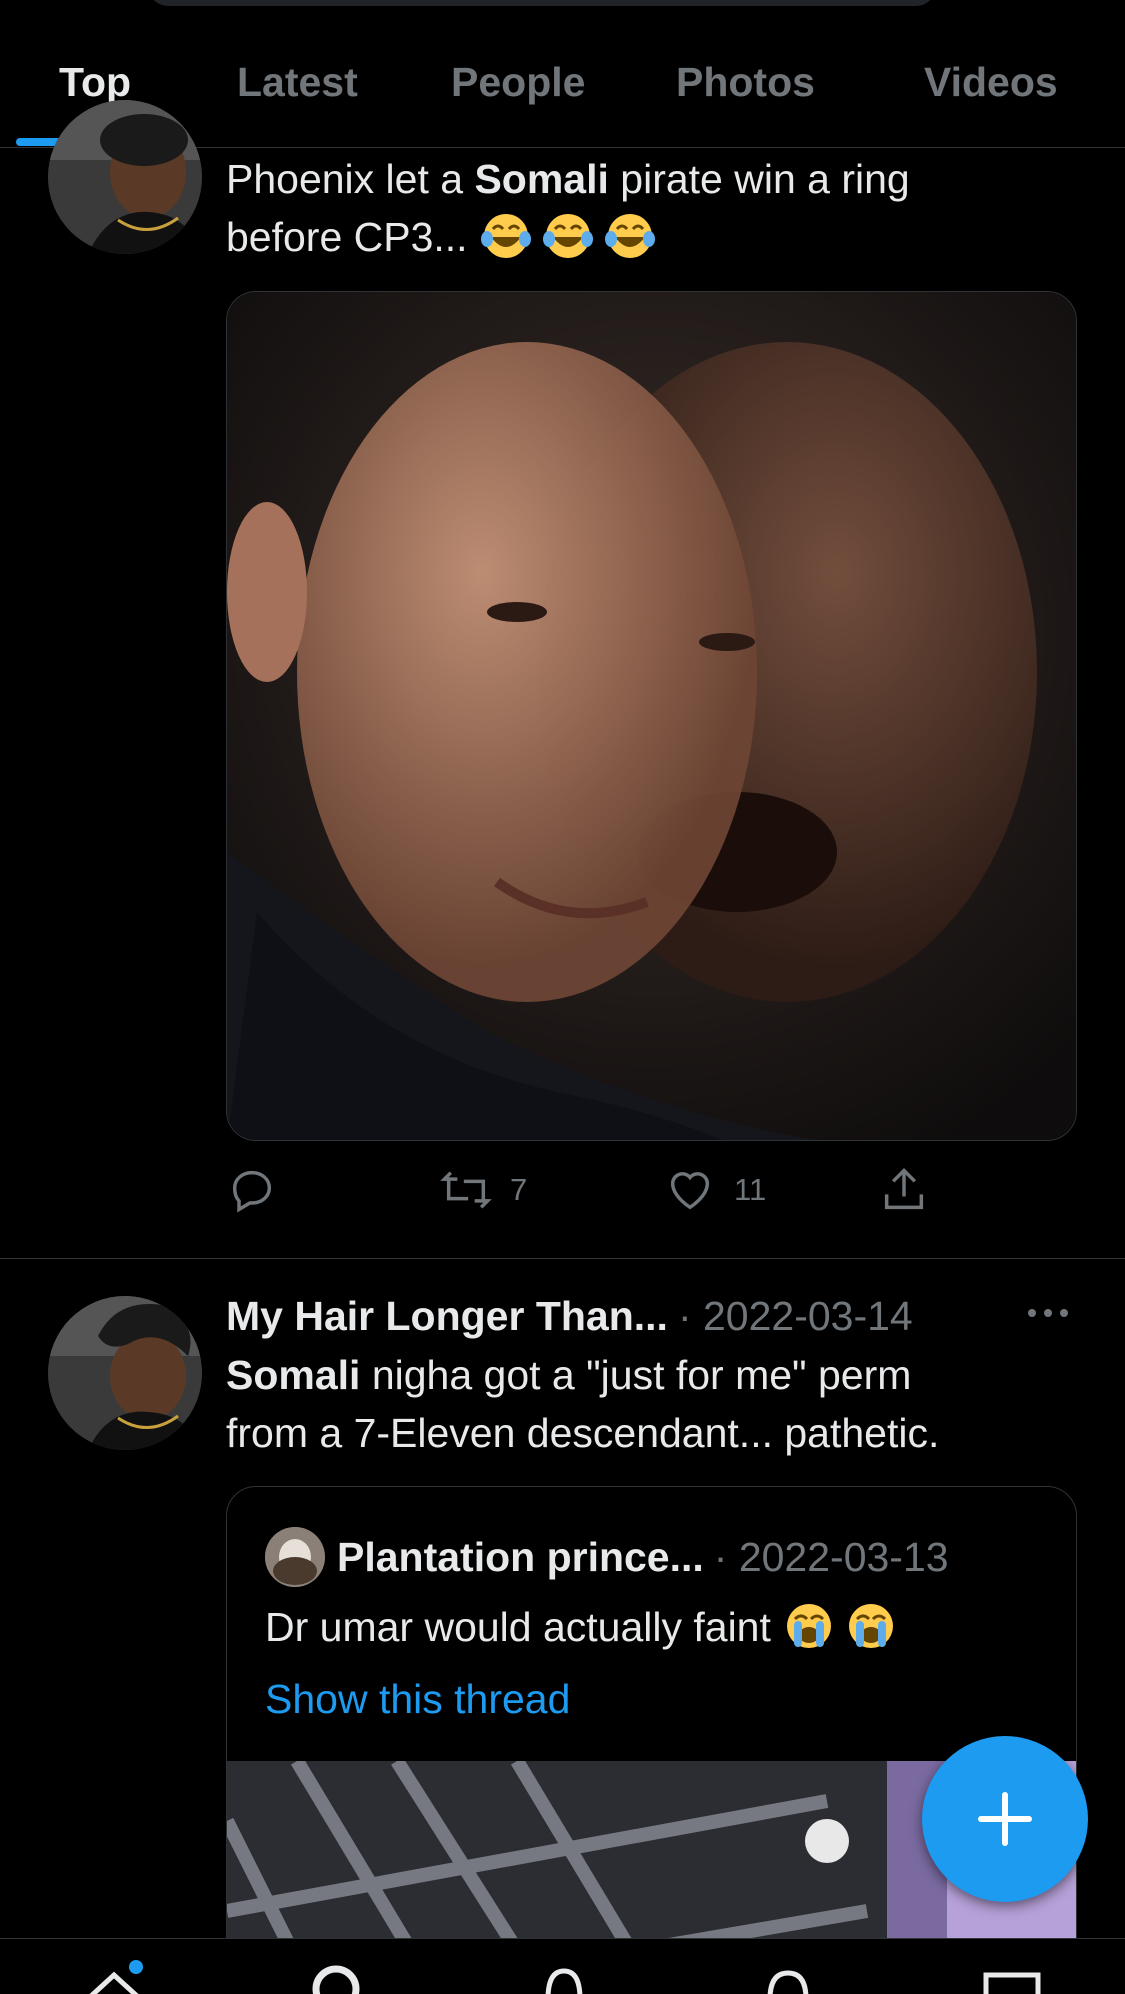 This screenshot has width=1125, height=1994. I want to click on reply-icon, so click(252, 1191).